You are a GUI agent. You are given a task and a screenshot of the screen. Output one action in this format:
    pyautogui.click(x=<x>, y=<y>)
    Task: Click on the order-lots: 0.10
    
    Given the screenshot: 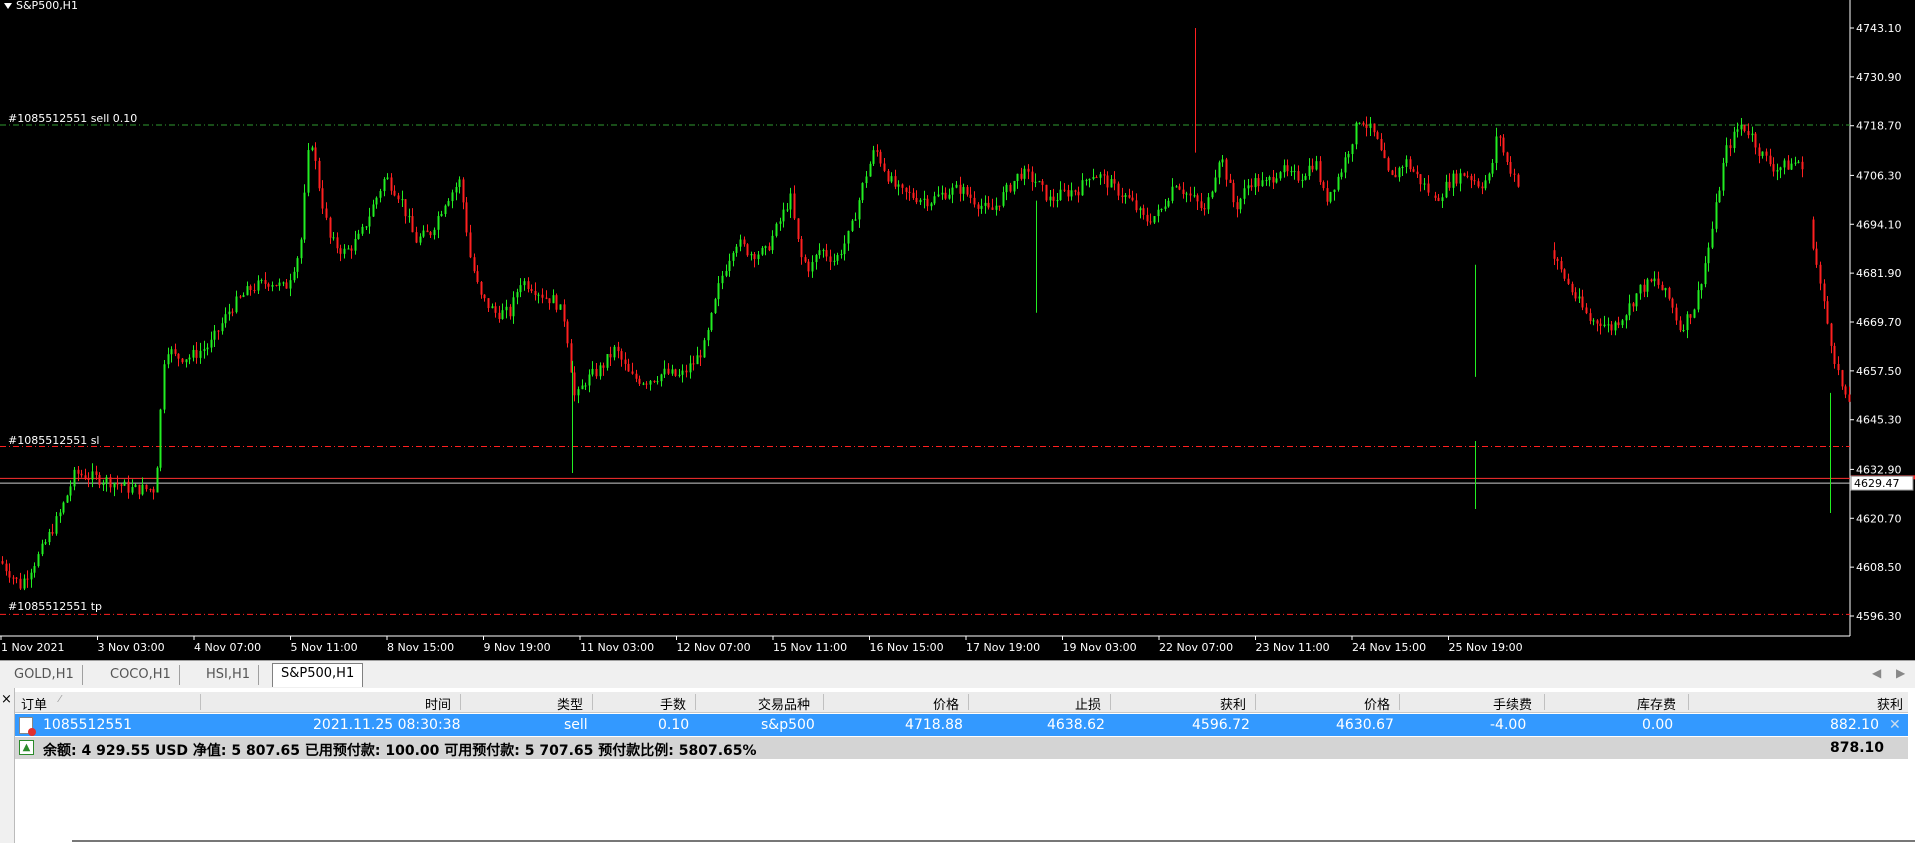 What is the action you would take?
    pyautogui.click(x=674, y=725)
    